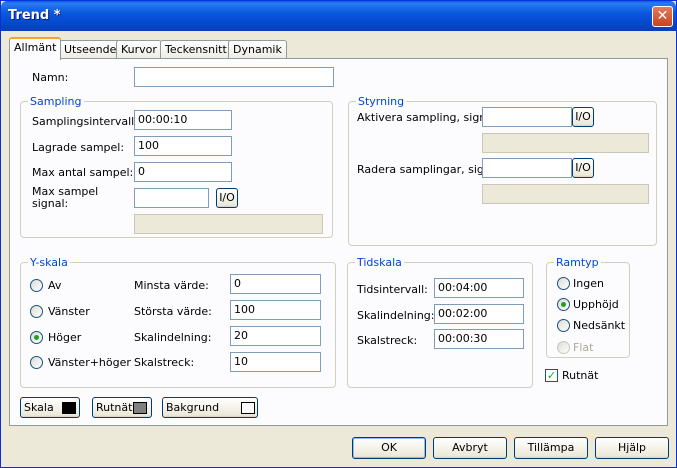  What do you see at coordinates (193, 407) in the screenshot?
I see `background-color-label: Bakgrund` at bounding box center [193, 407].